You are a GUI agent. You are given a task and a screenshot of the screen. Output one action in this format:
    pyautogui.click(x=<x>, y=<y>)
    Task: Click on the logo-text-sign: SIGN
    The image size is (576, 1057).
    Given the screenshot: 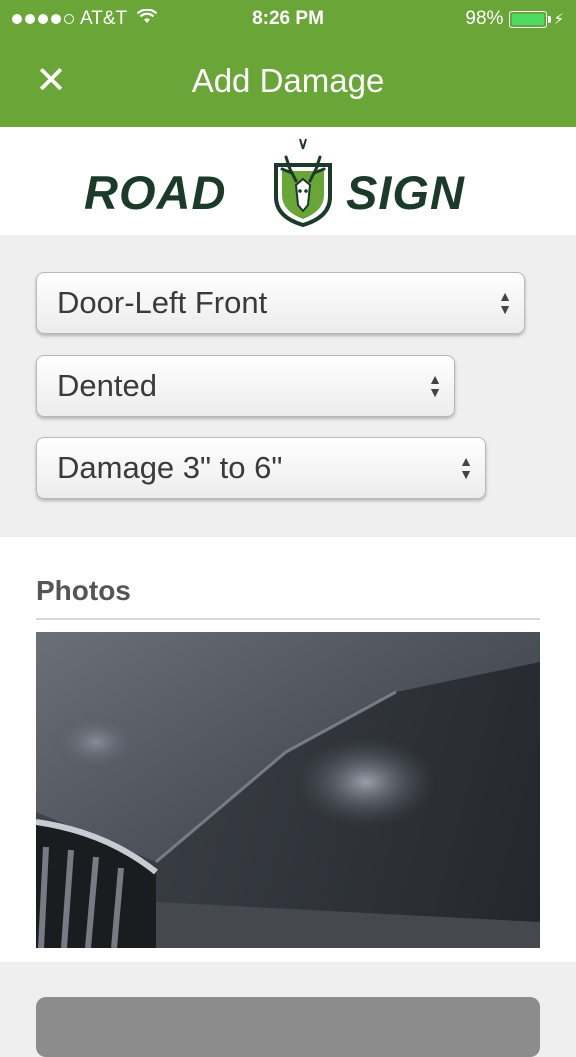 What is the action you would take?
    pyautogui.click(x=405, y=192)
    